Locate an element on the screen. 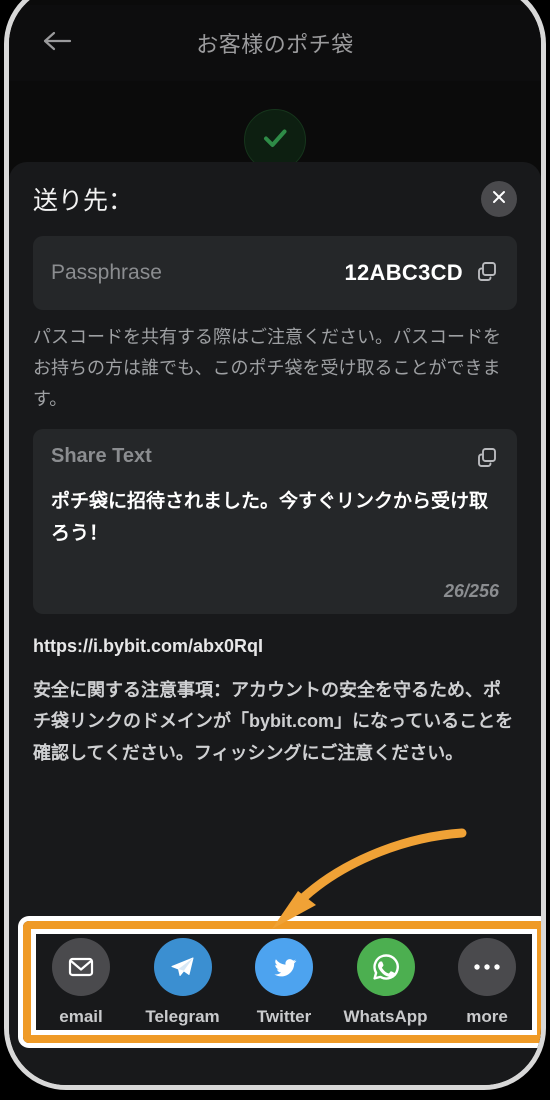  check-circle-icon is located at coordinates (275, 140).